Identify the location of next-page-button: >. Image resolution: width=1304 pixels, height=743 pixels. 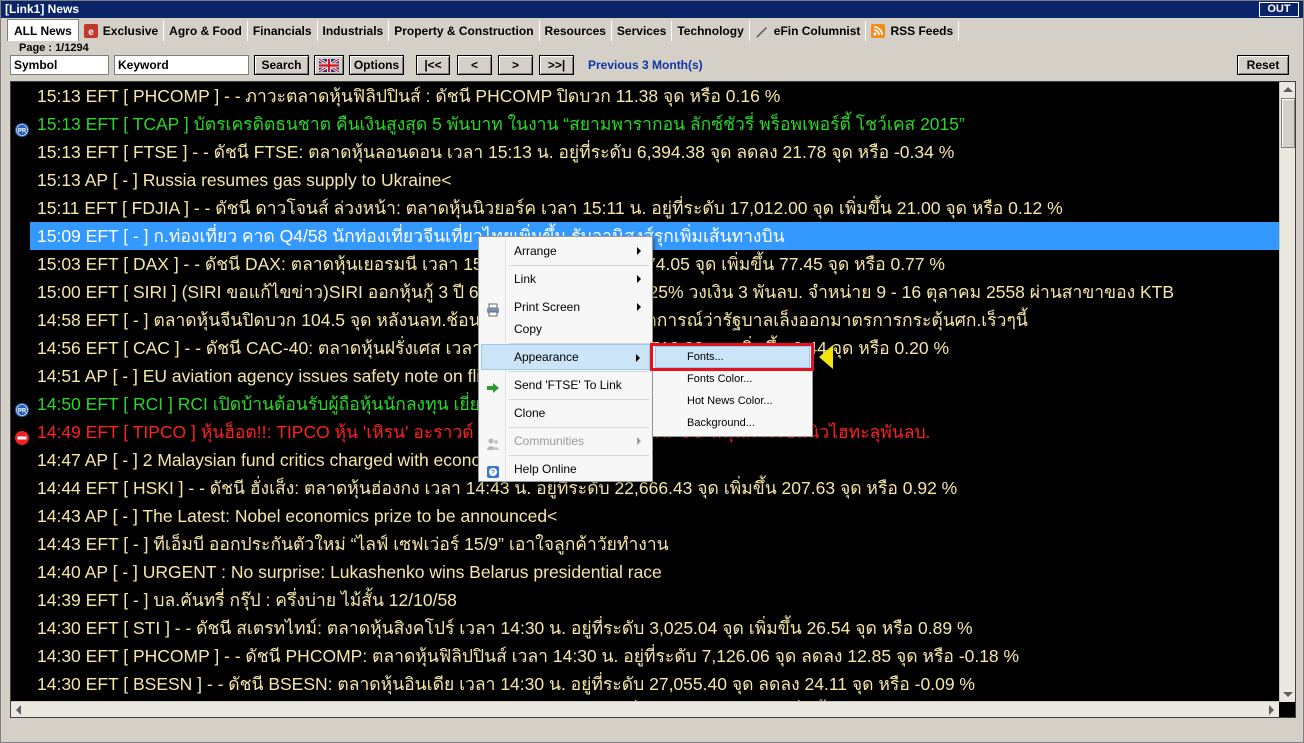
(515, 65).